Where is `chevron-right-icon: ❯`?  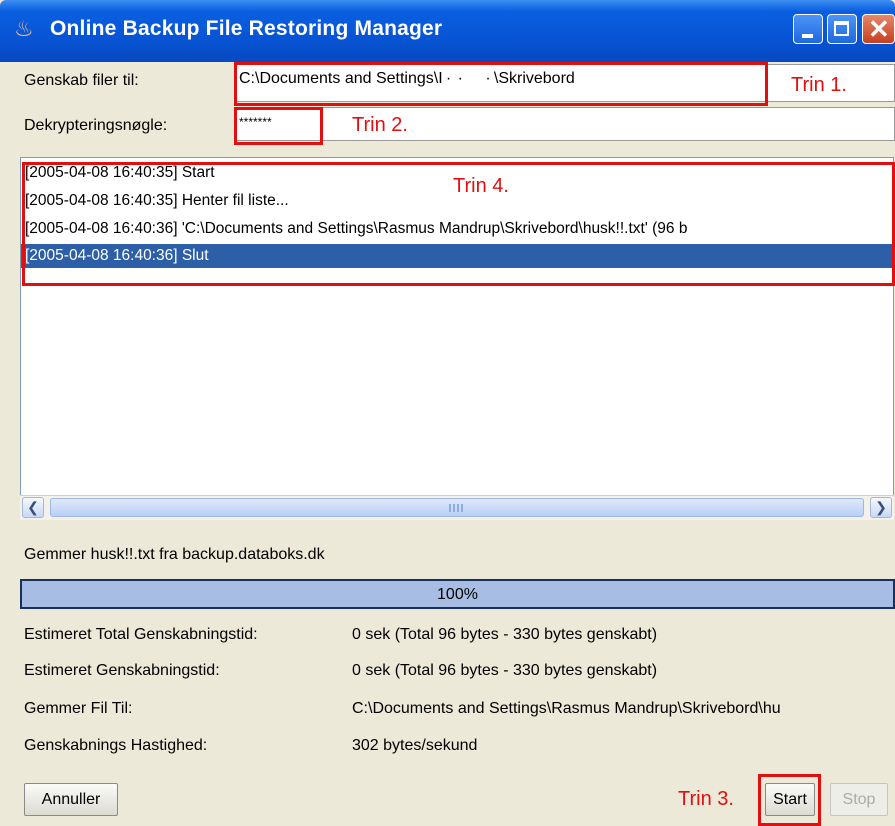
chevron-right-icon: ❯ is located at coordinates (881, 507).